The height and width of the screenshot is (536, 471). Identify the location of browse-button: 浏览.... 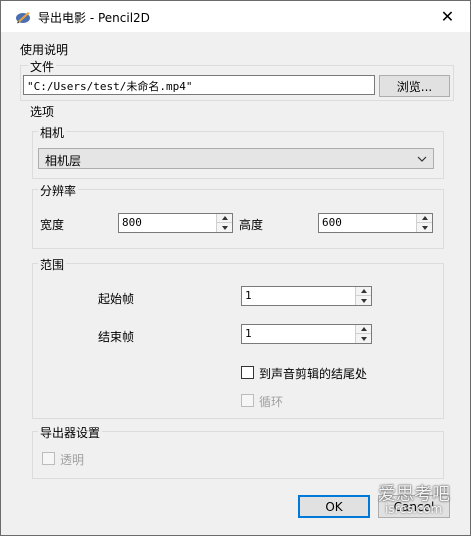
(414, 86).